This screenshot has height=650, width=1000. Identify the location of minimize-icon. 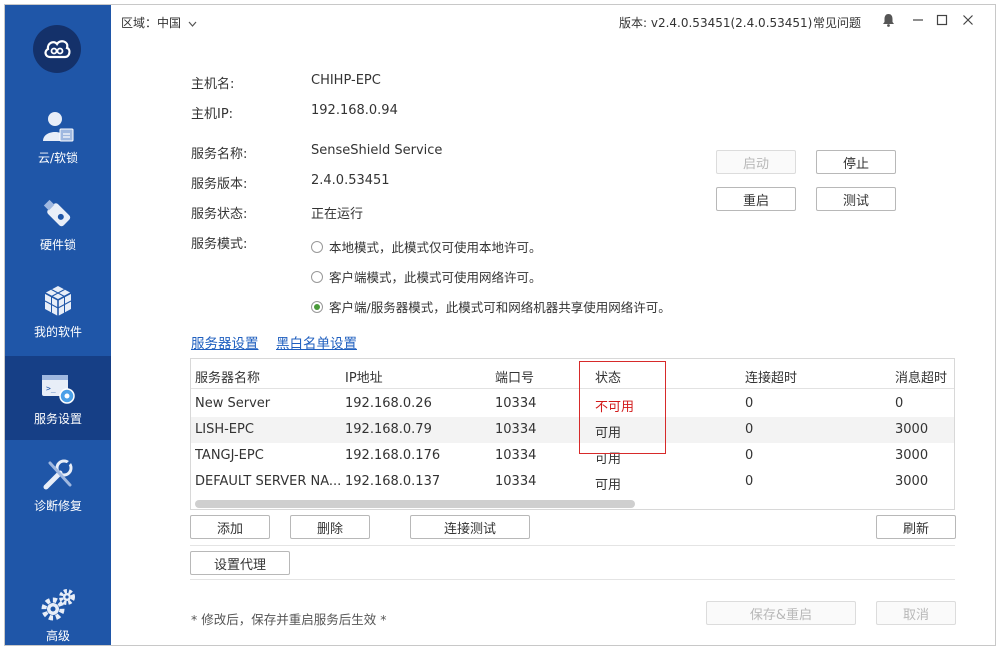
(918, 20).